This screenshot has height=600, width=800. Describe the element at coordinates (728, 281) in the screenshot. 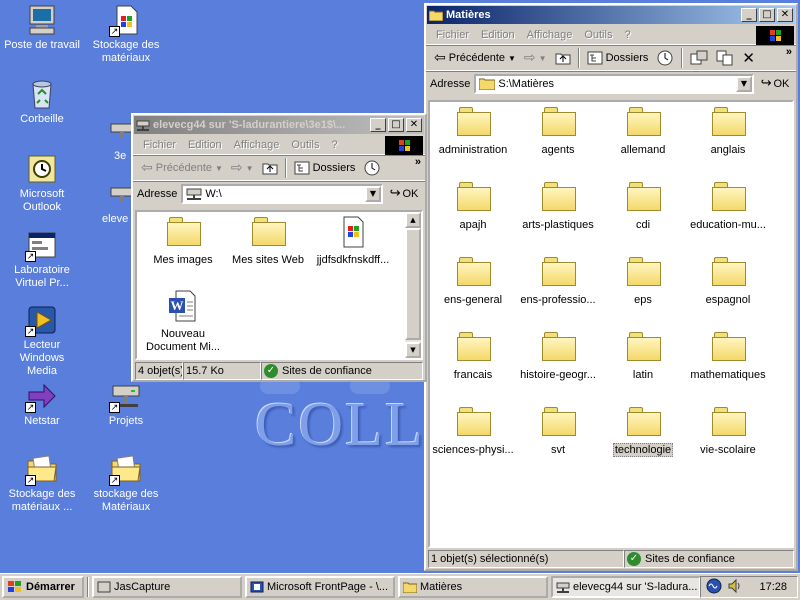

I see `folder-item: espagnol` at that location.